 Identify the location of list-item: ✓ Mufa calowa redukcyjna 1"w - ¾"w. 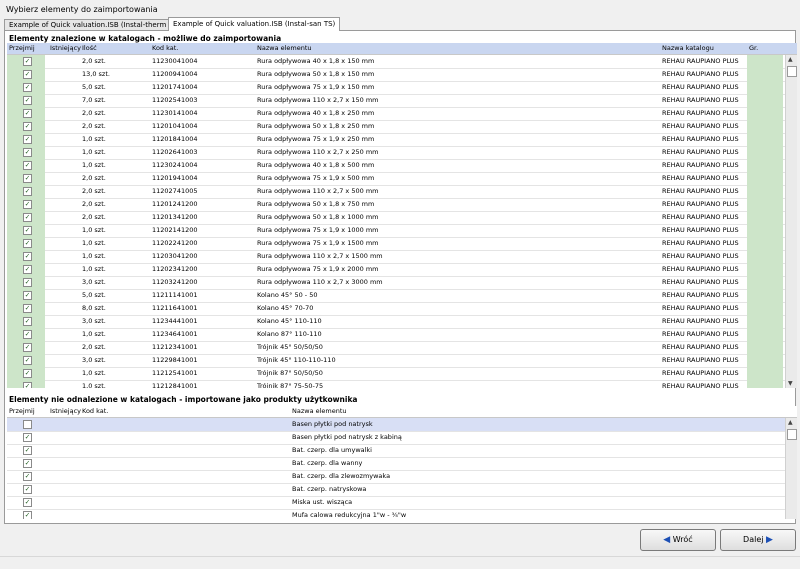
(396, 514).